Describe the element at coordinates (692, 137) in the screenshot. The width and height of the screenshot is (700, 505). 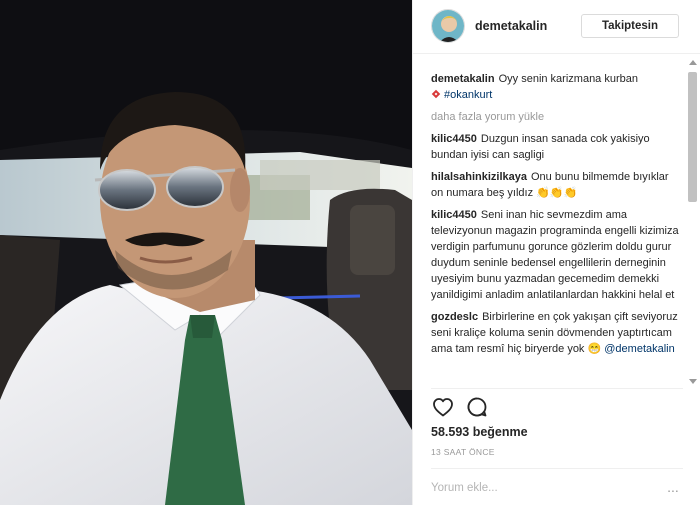
I see `scrollbar-thumb` at that location.